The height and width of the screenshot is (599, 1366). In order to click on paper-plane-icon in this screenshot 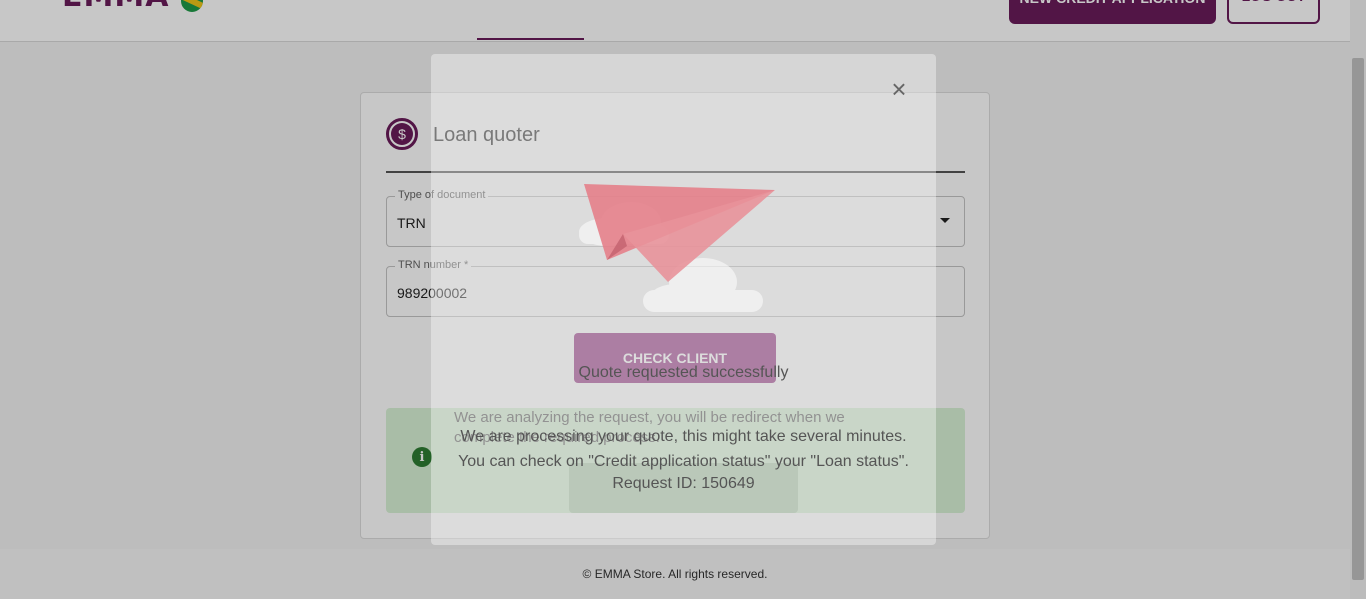, I will do `click(677, 248)`.